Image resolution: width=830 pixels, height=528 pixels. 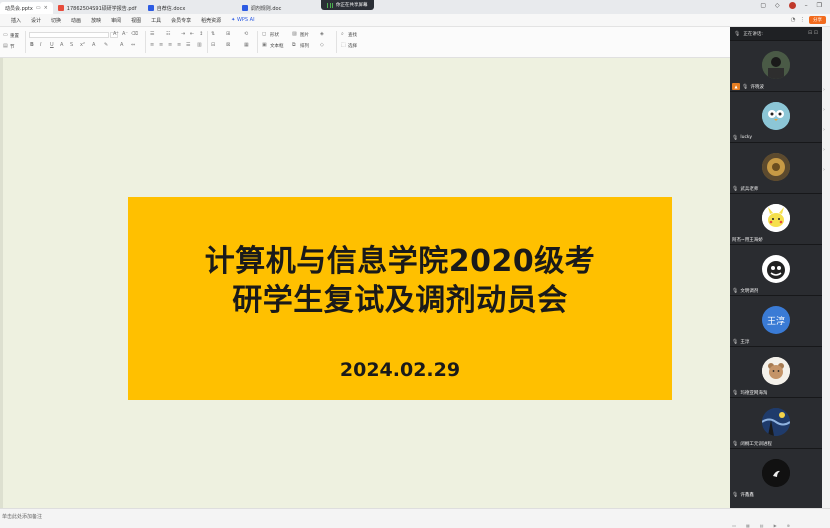 I want to click on picture-icon: ▨, so click(x=294, y=34).